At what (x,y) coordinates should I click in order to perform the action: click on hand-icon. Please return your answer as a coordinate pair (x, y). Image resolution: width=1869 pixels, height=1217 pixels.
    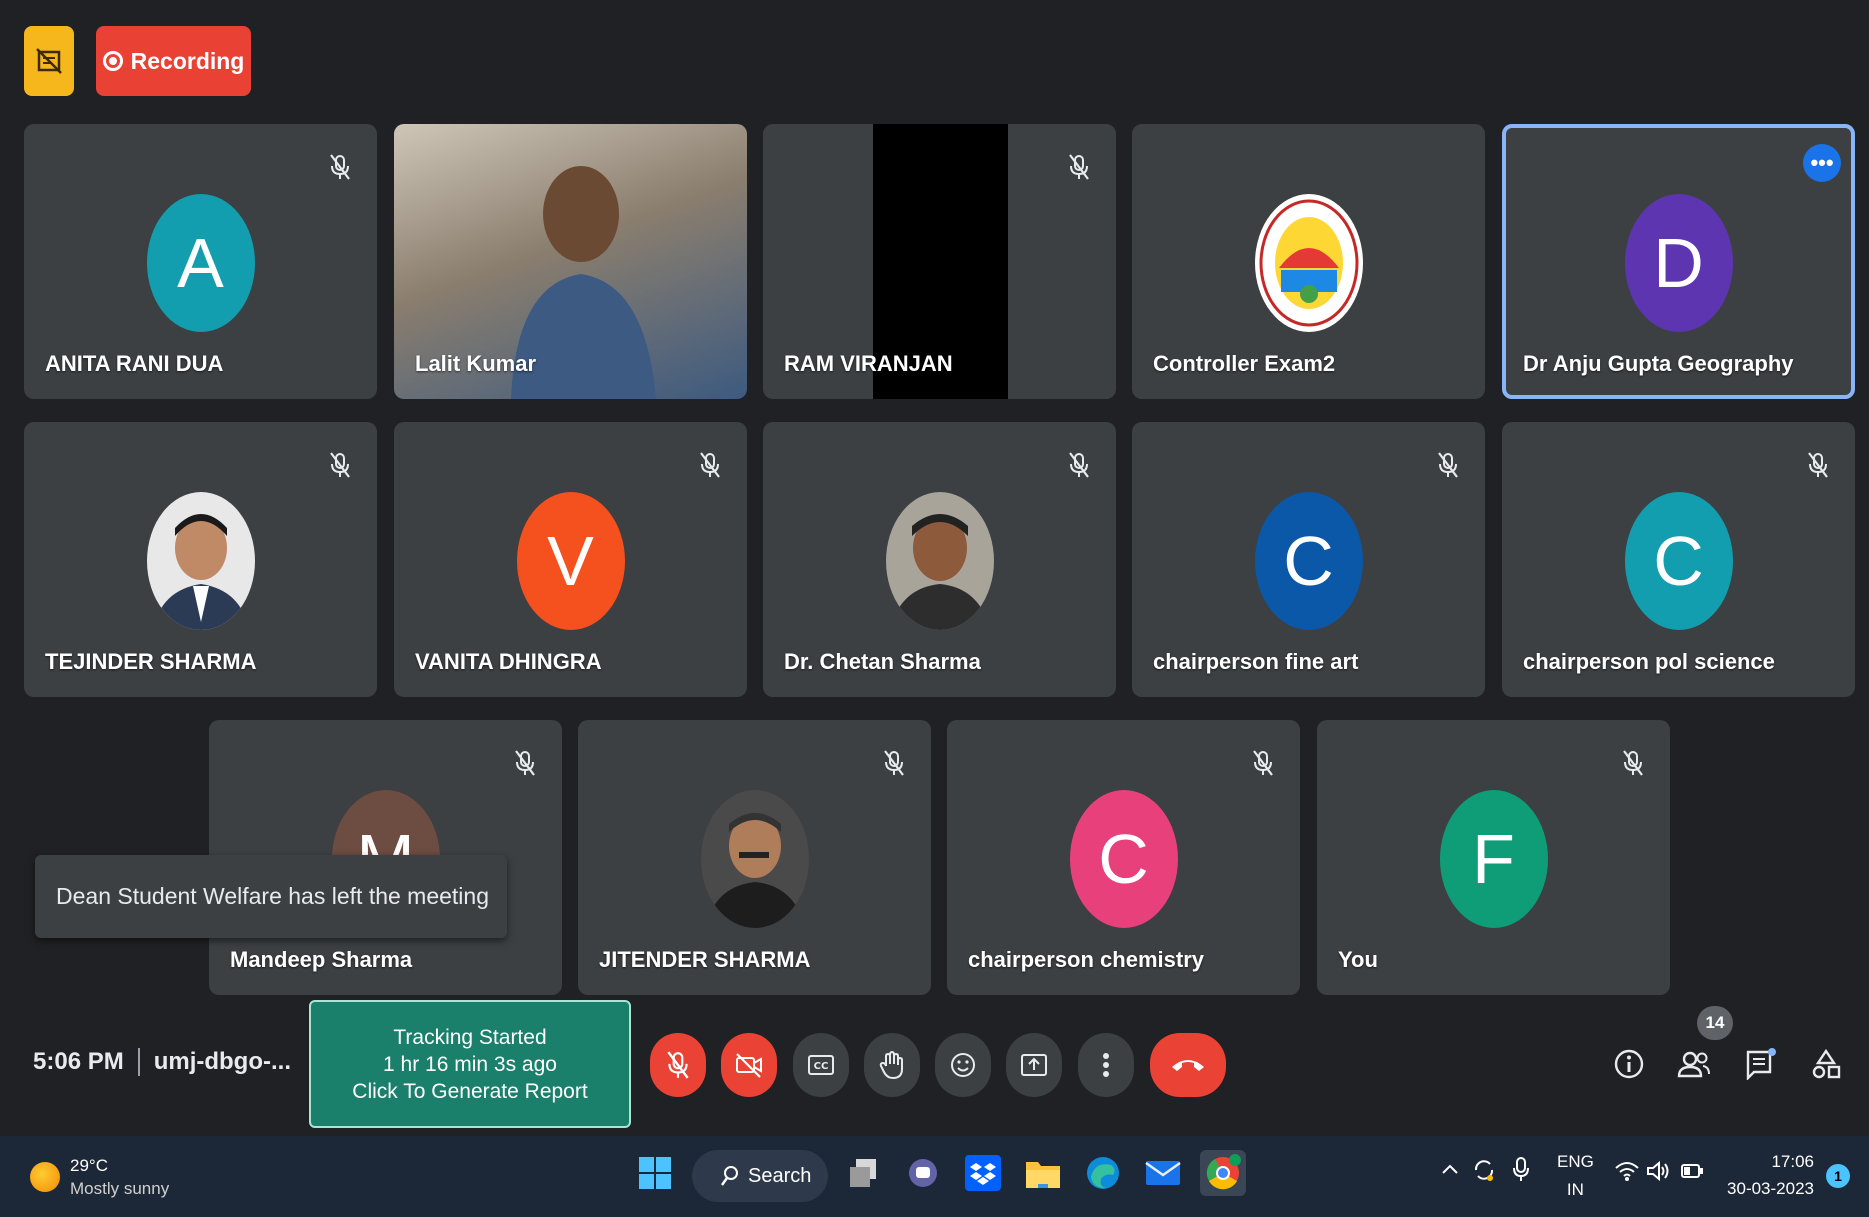
    Looking at the image, I should click on (891, 1065).